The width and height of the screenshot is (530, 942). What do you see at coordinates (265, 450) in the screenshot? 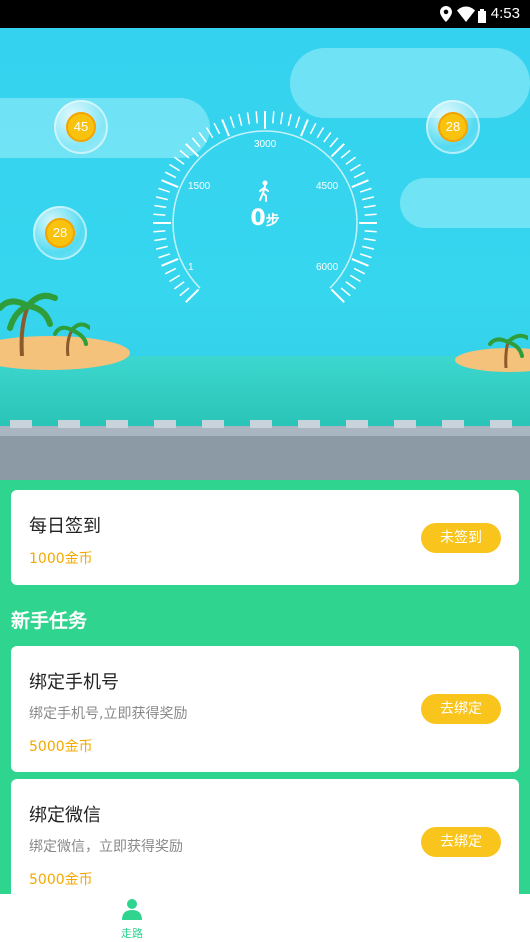
I see `sea-wall` at bounding box center [265, 450].